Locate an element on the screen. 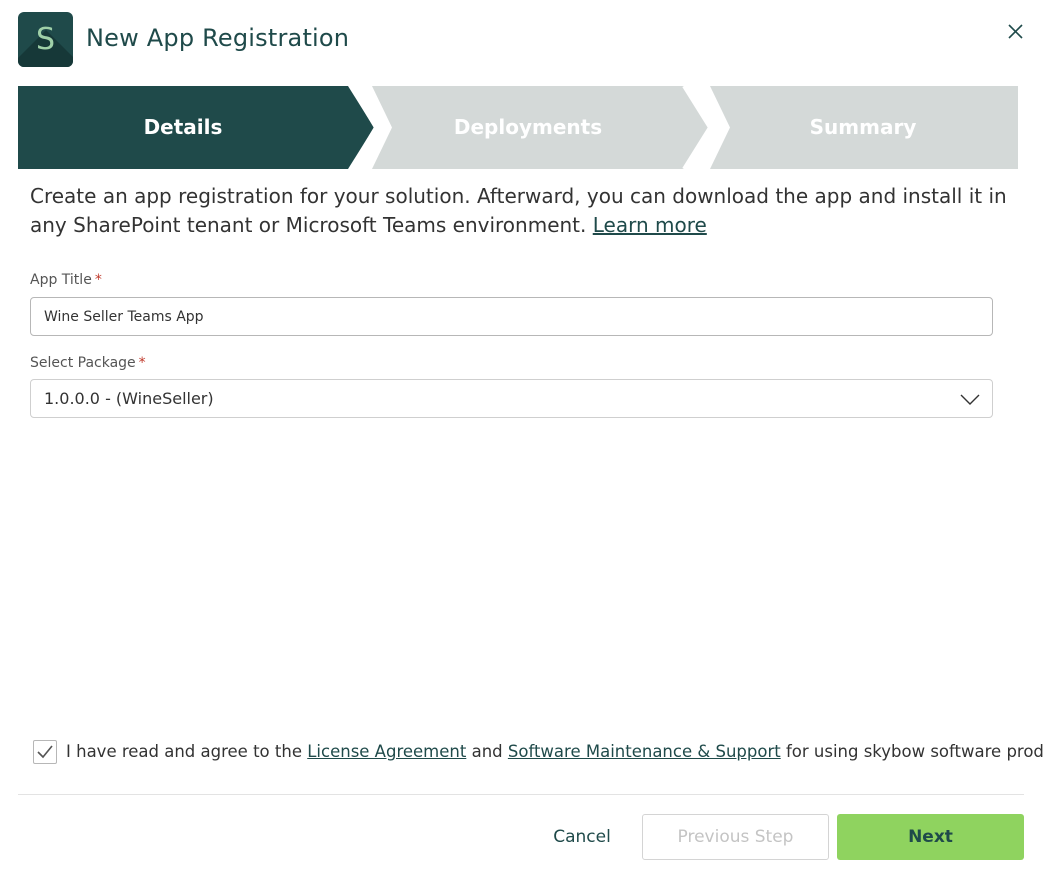 This screenshot has height=882, width=1044. chevron-down-icon is located at coordinates (970, 399).